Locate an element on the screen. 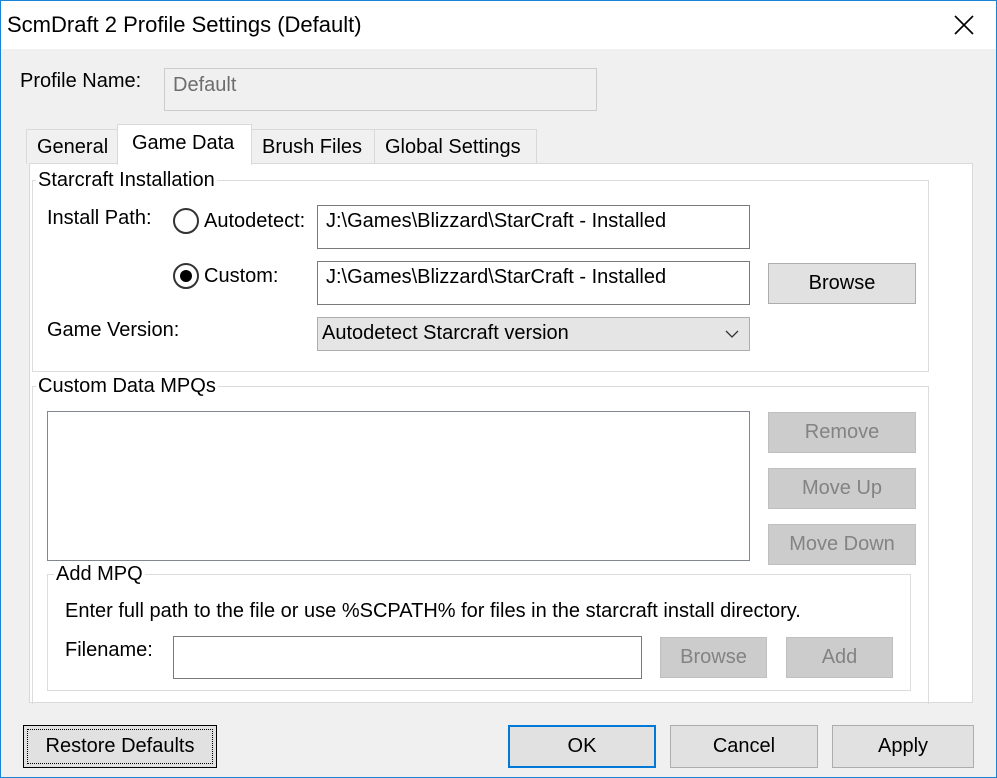 This screenshot has width=997, height=778. filename-label: Filename: is located at coordinates (109, 650).